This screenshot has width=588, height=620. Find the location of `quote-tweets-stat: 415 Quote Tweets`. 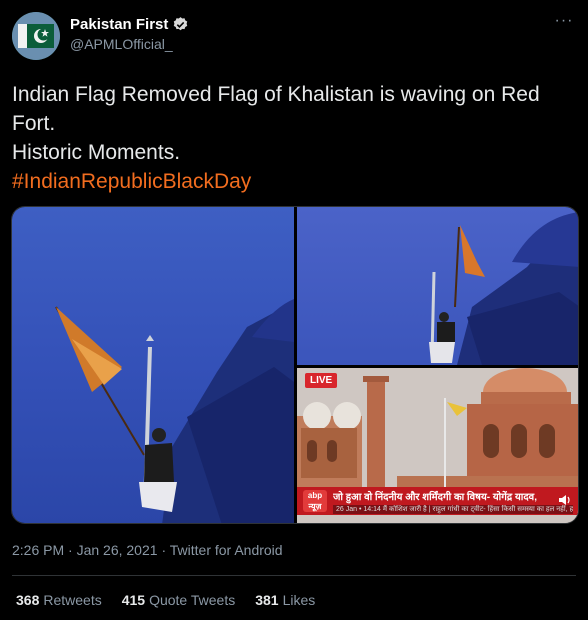

quote-tweets-stat: 415 Quote Tweets is located at coordinates (179, 600).